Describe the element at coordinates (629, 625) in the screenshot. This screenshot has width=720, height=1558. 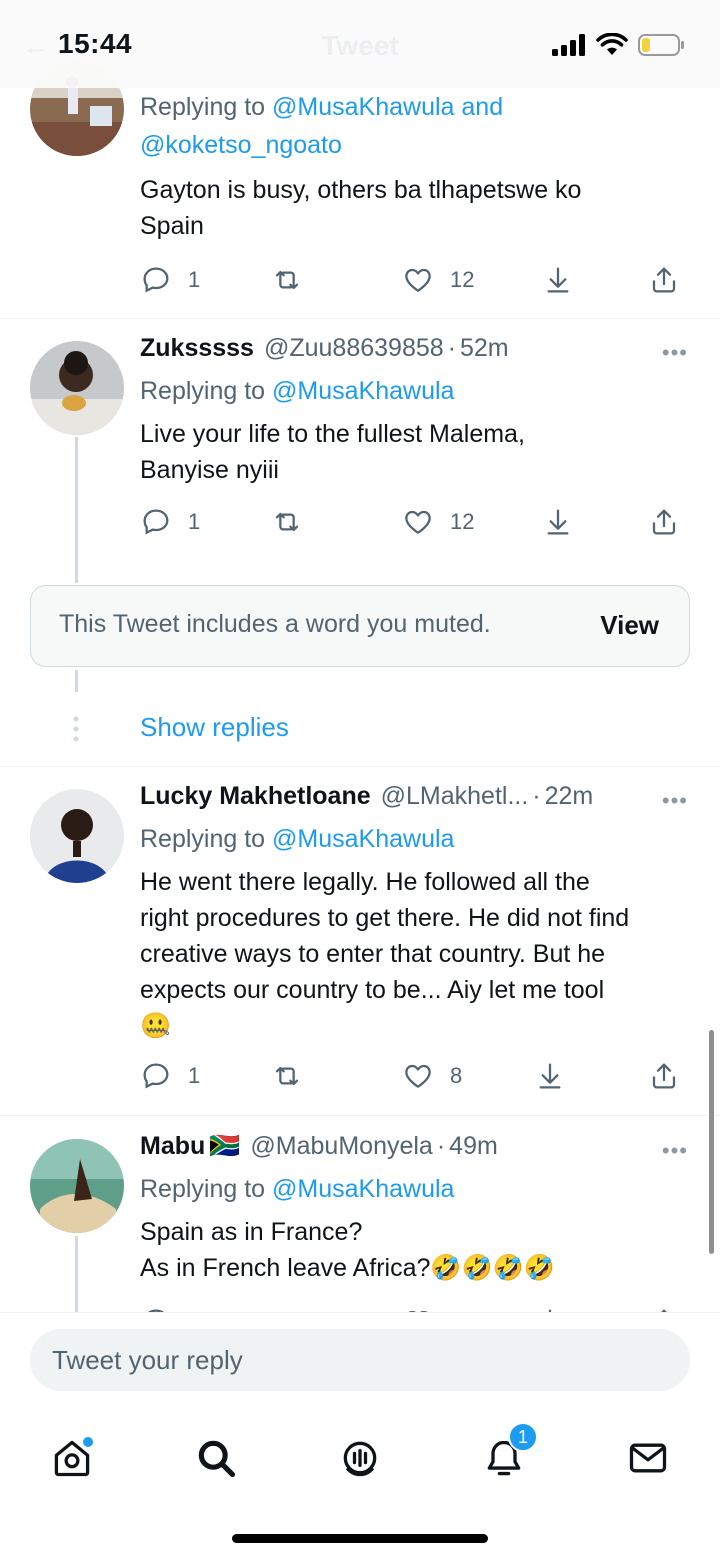
I see `view-muted-button: View` at that location.